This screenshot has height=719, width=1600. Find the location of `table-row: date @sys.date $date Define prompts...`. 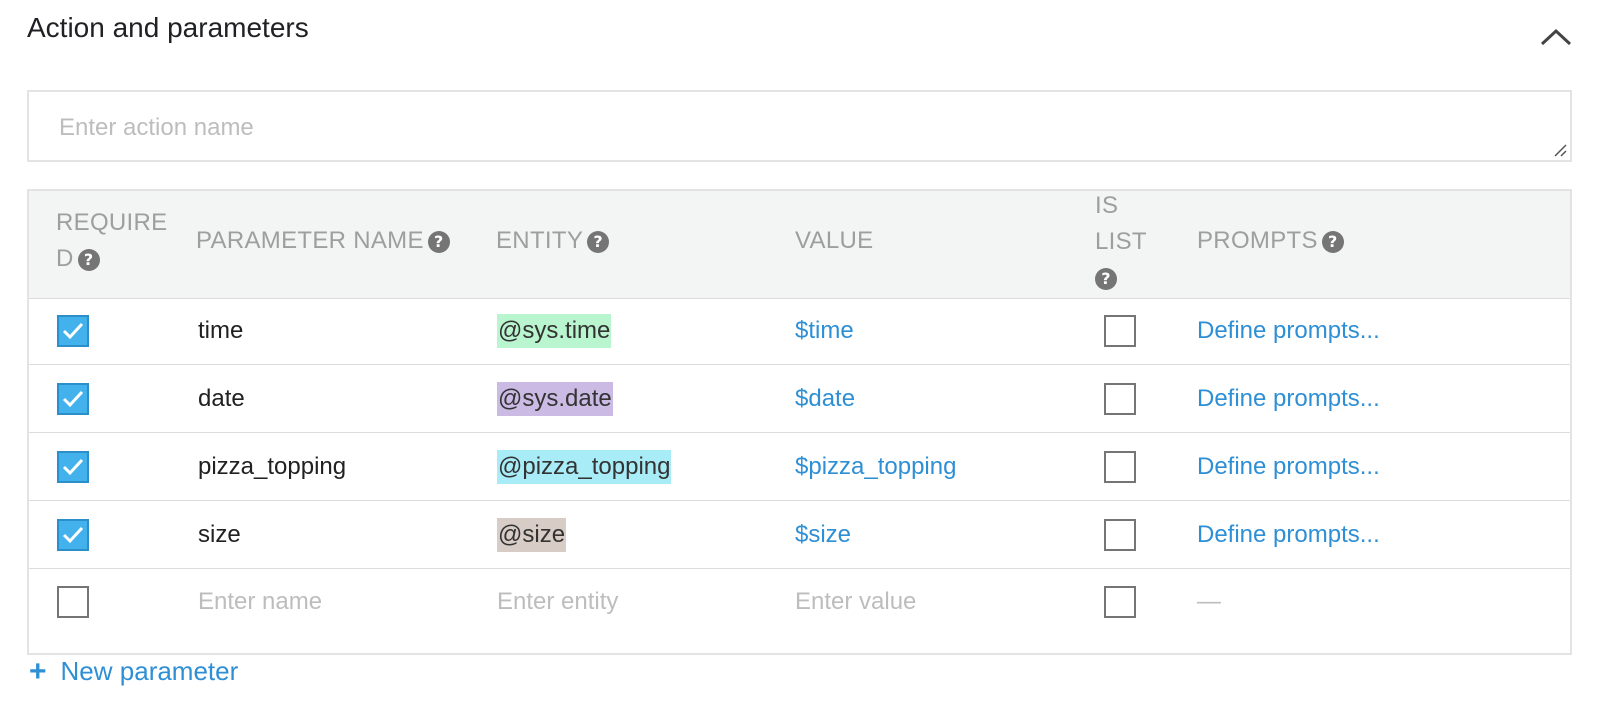

table-row: date @sys.date $date Define prompts... is located at coordinates (799, 399).